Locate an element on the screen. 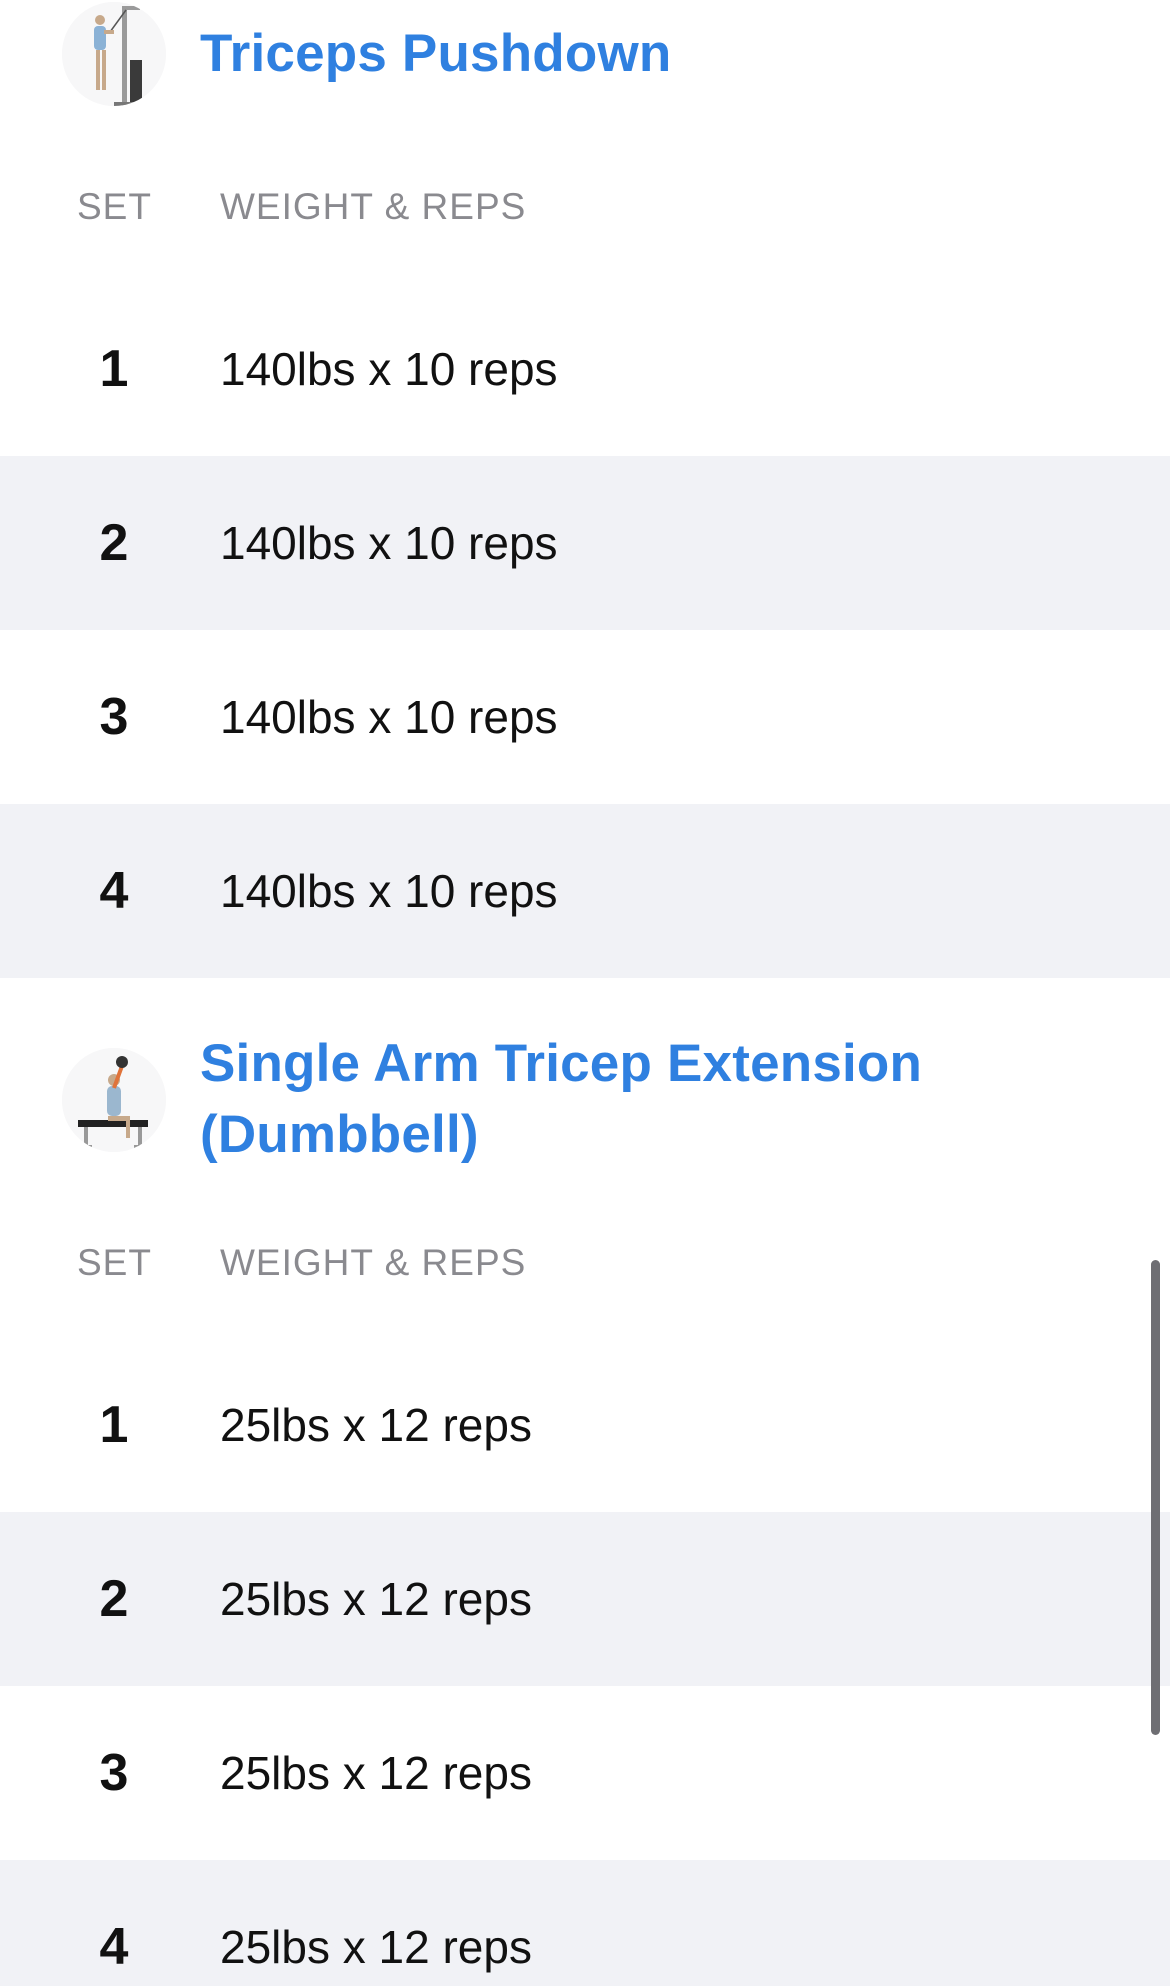 The width and height of the screenshot is (1170, 1986). set-row: 4 140lbs x 10 reps is located at coordinates (585, 891).